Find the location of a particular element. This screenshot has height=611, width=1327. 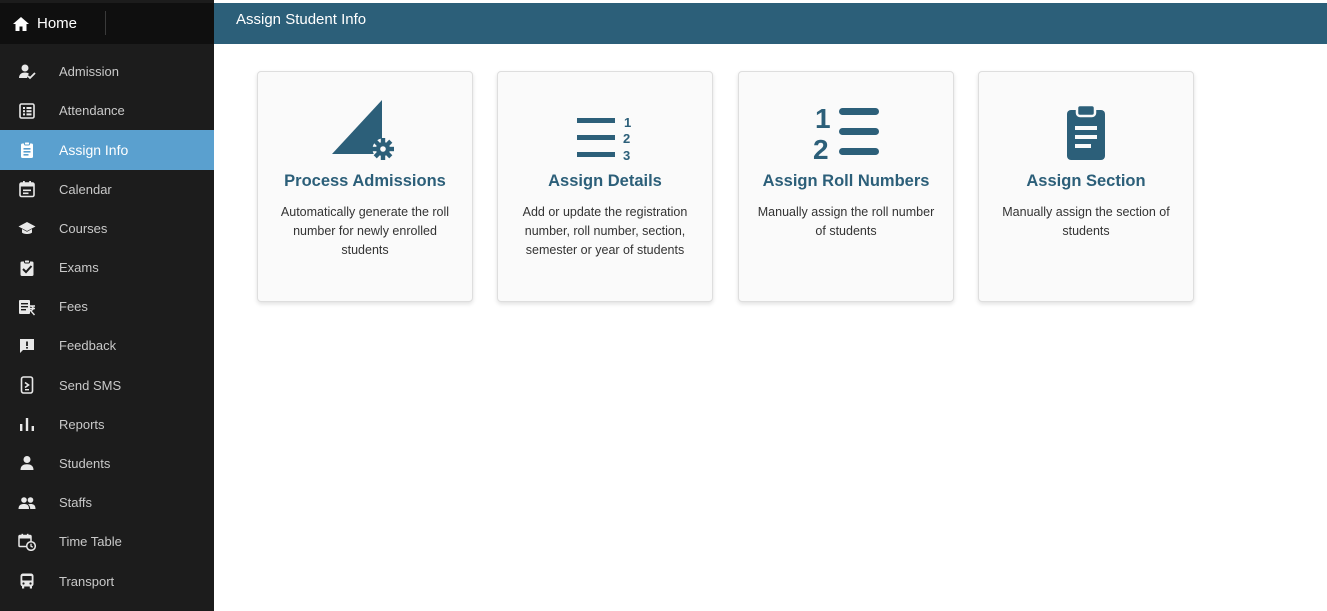

phone-message-icon is located at coordinates (27, 385).